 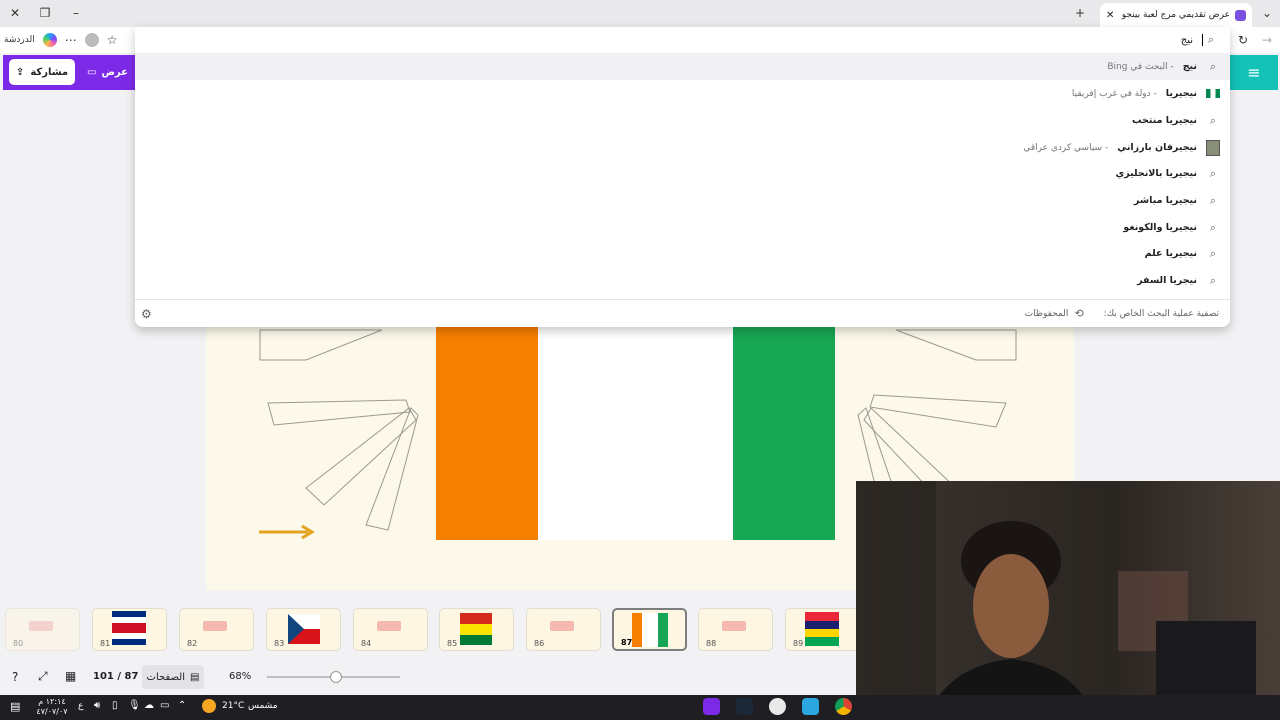 What do you see at coordinates (233, 706) in the screenshot?
I see `weather-temp: 21°C` at bounding box center [233, 706].